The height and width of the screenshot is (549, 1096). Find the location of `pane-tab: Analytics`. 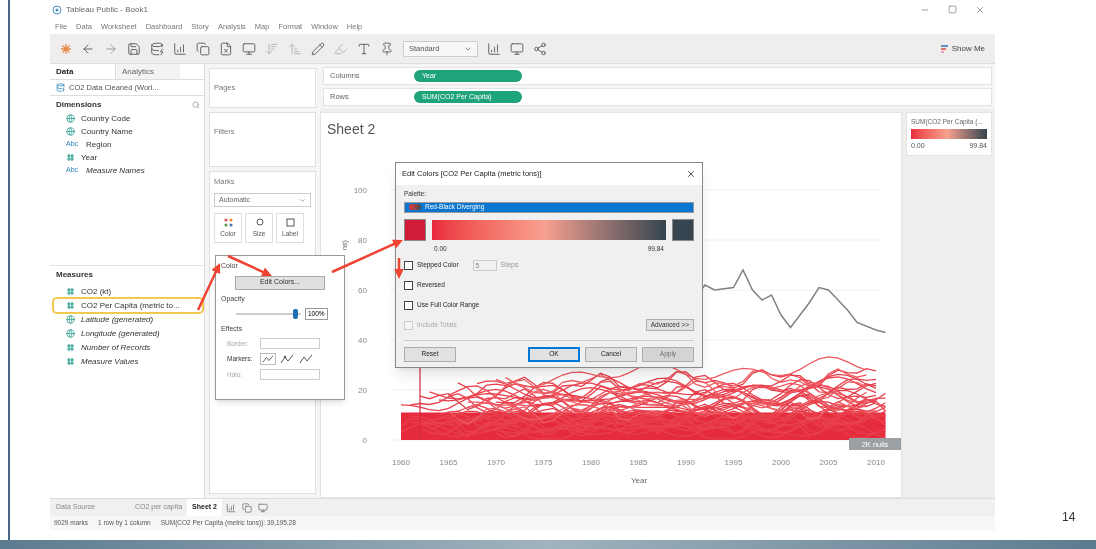

pane-tab: Analytics is located at coordinates (147, 71).